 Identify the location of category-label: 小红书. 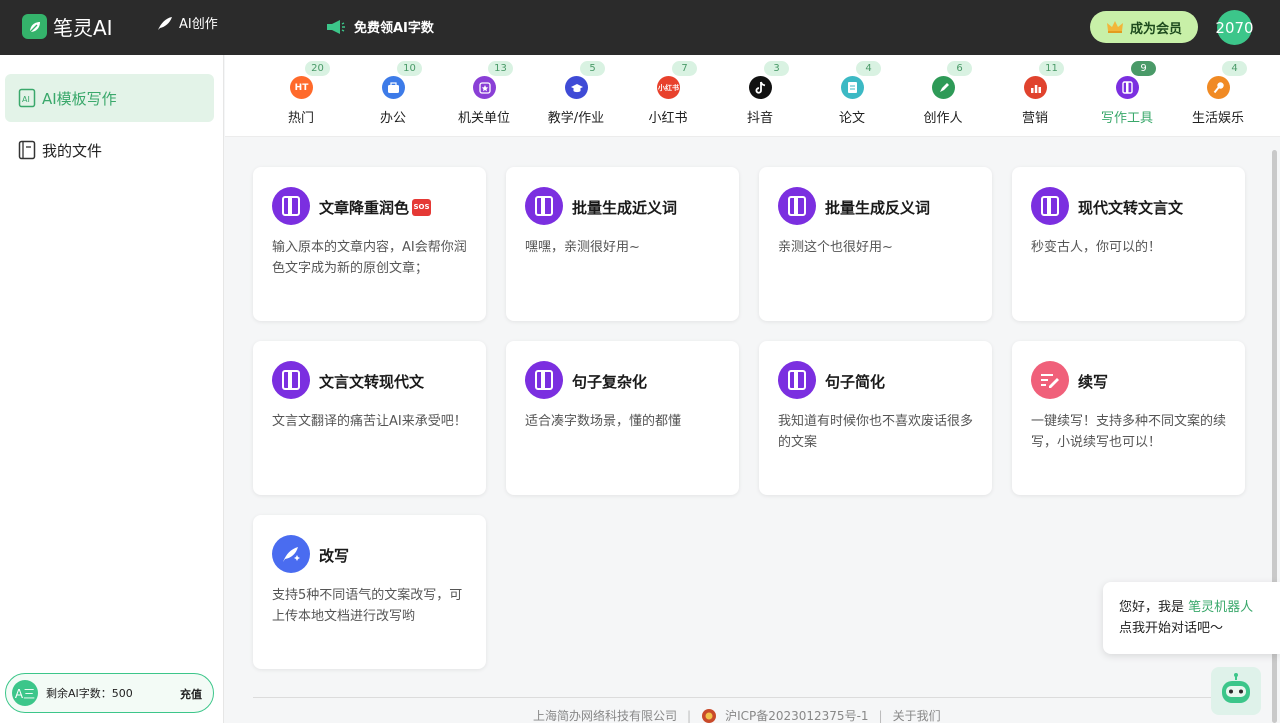
(668, 118).